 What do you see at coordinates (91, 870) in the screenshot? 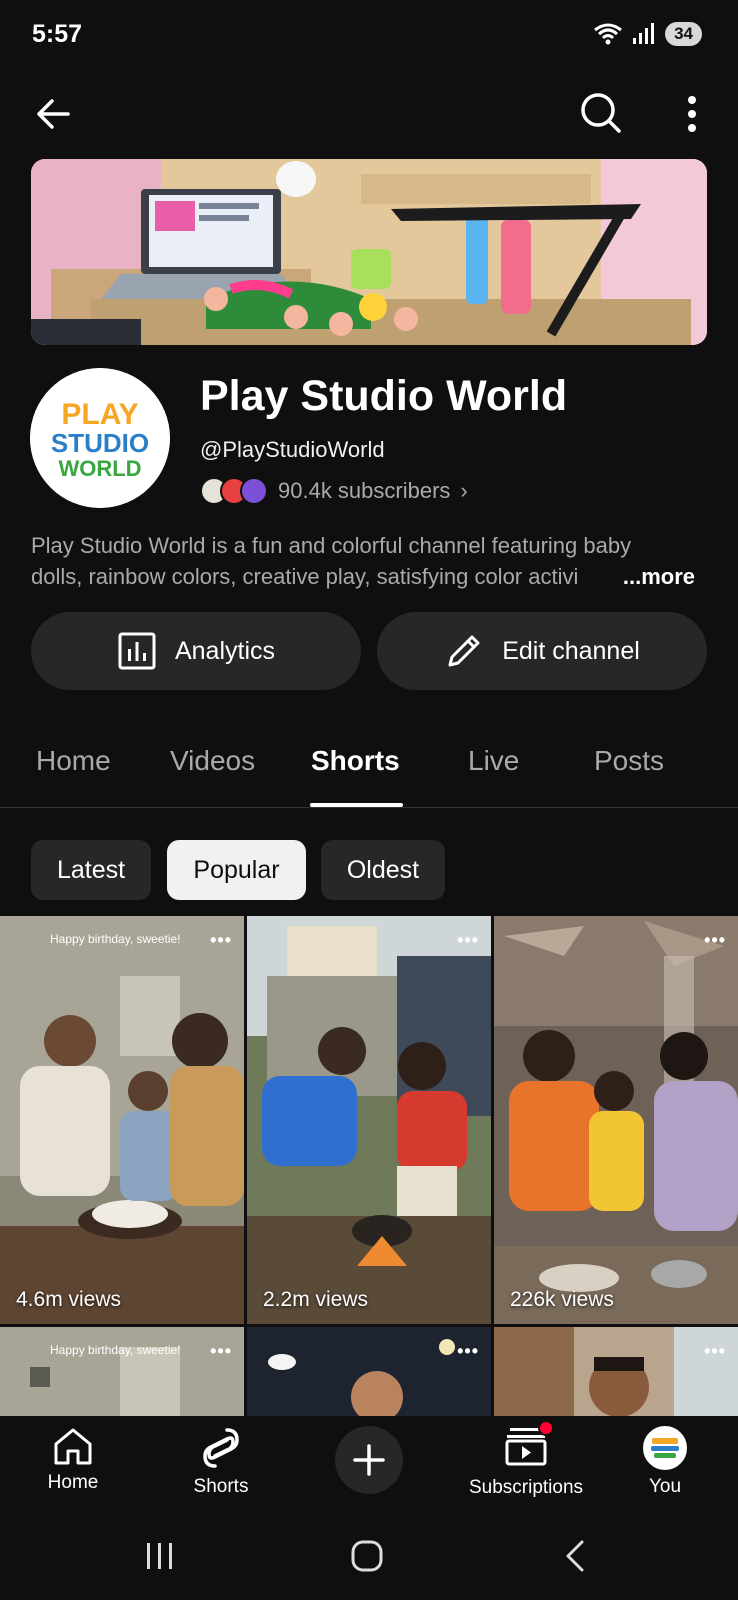
I see `chip-latest: Latest` at bounding box center [91, 870].